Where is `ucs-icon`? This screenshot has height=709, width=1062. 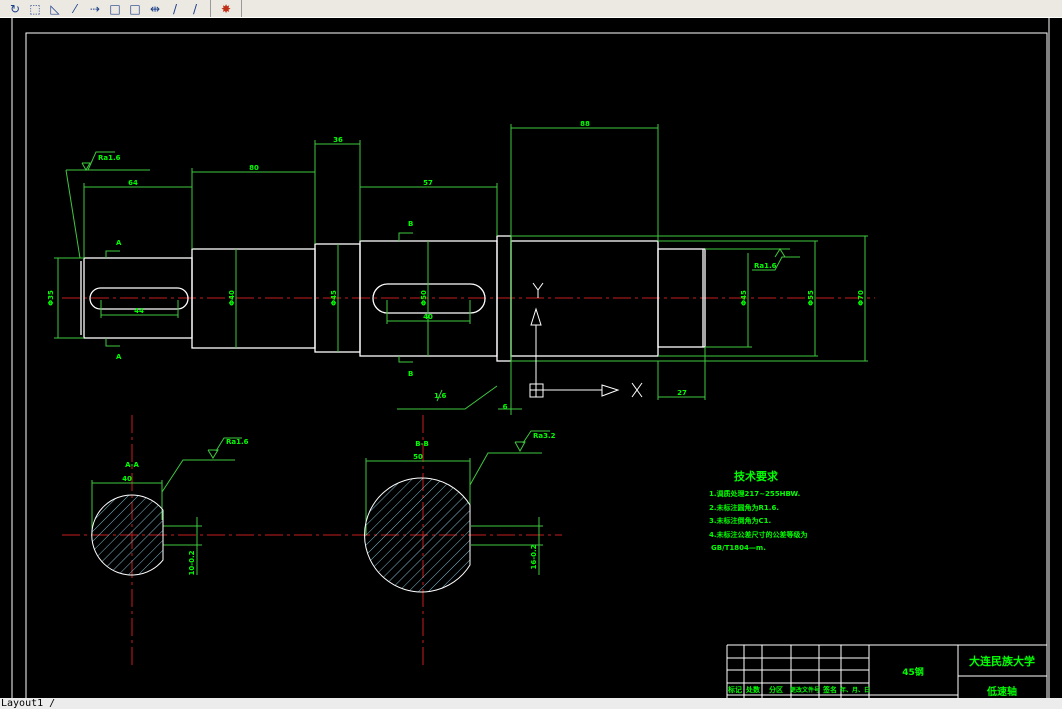
ucs-icon is located at coordinates (586, 340).